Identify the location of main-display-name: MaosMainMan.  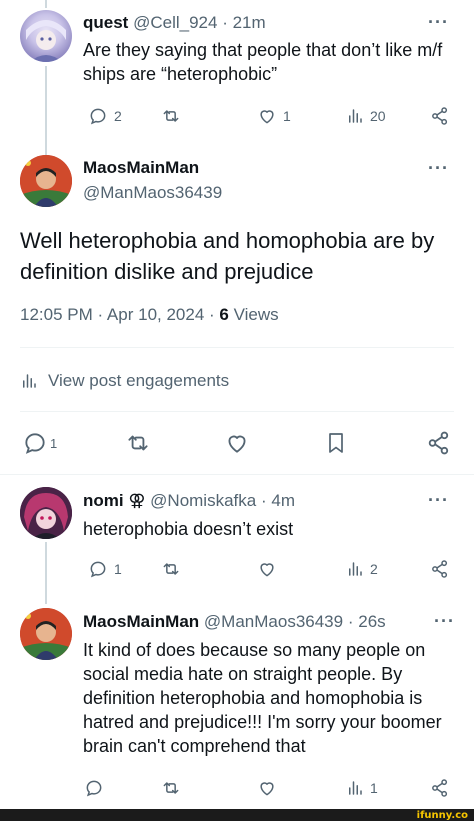
(141, 167).